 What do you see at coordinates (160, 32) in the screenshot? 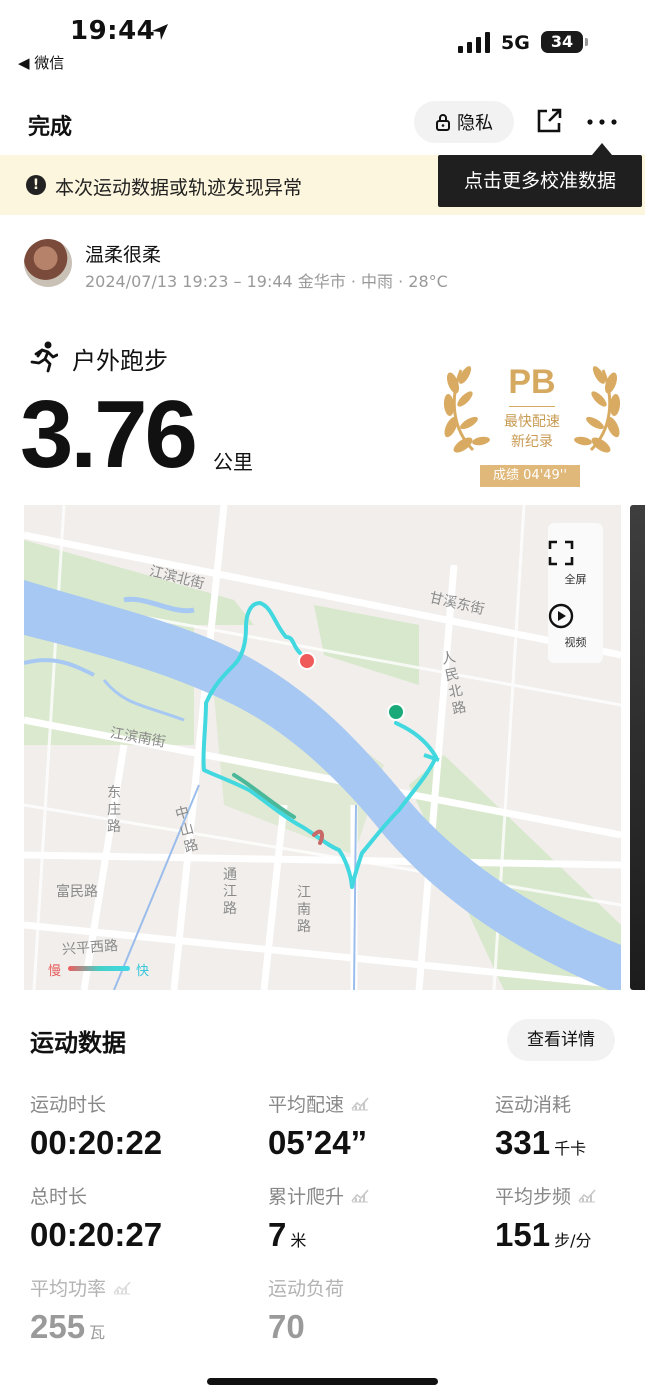
I see `location-arrow-icon` at bounding box center [160, 32].